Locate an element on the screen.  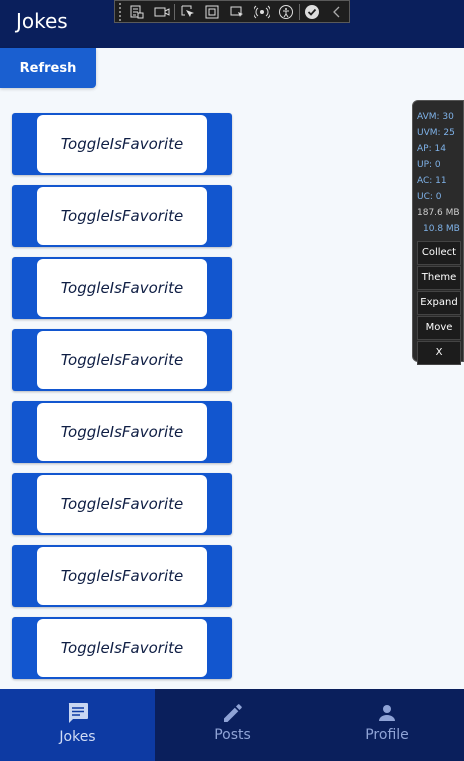
person-icon is located at coordinates (387, 713).